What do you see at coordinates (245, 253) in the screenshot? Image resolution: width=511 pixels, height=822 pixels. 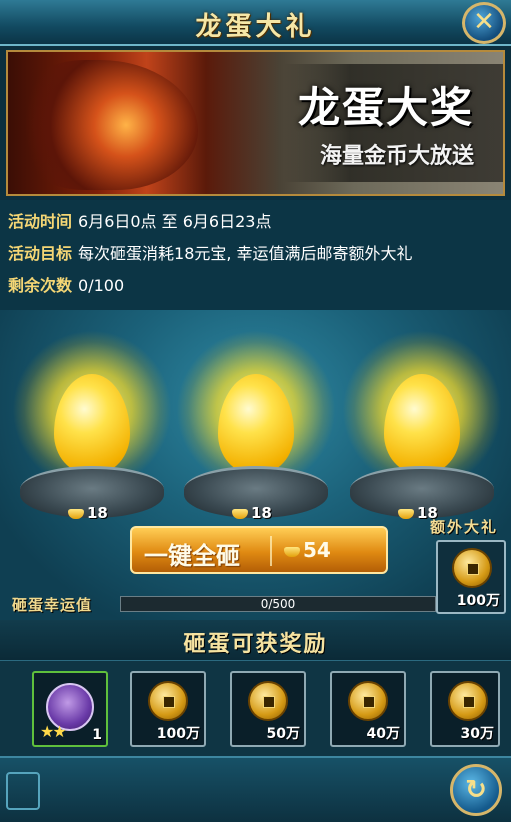 I see `event-goal-value: 每次砸蛋消耗18元宝, 幸运值满后邮寄额外大礼` at bounding box center [245, 253].